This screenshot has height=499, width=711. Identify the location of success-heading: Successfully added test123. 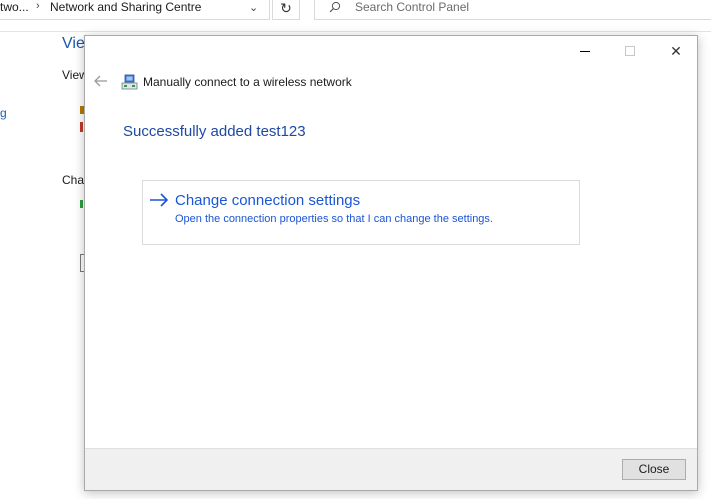
(214, 131).